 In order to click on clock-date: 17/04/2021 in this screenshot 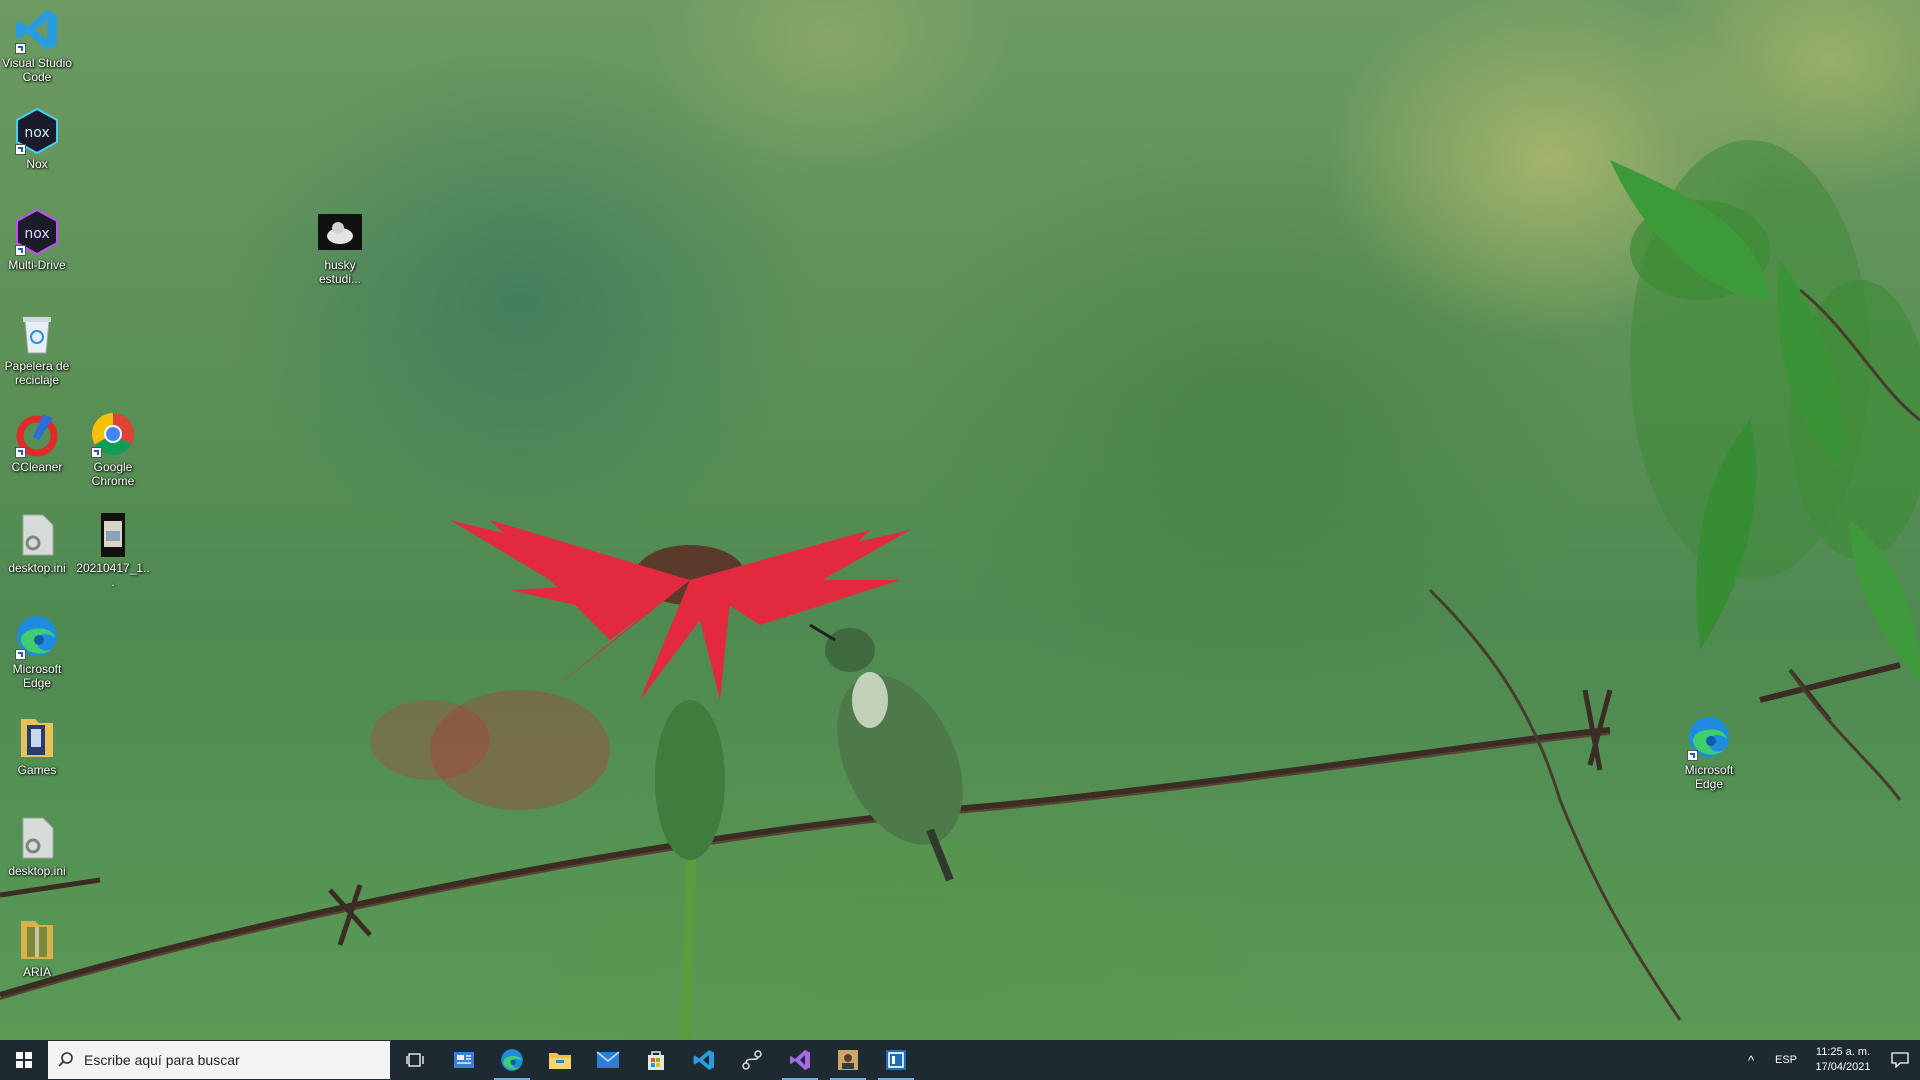, I will do `click(1843, 1067)`.